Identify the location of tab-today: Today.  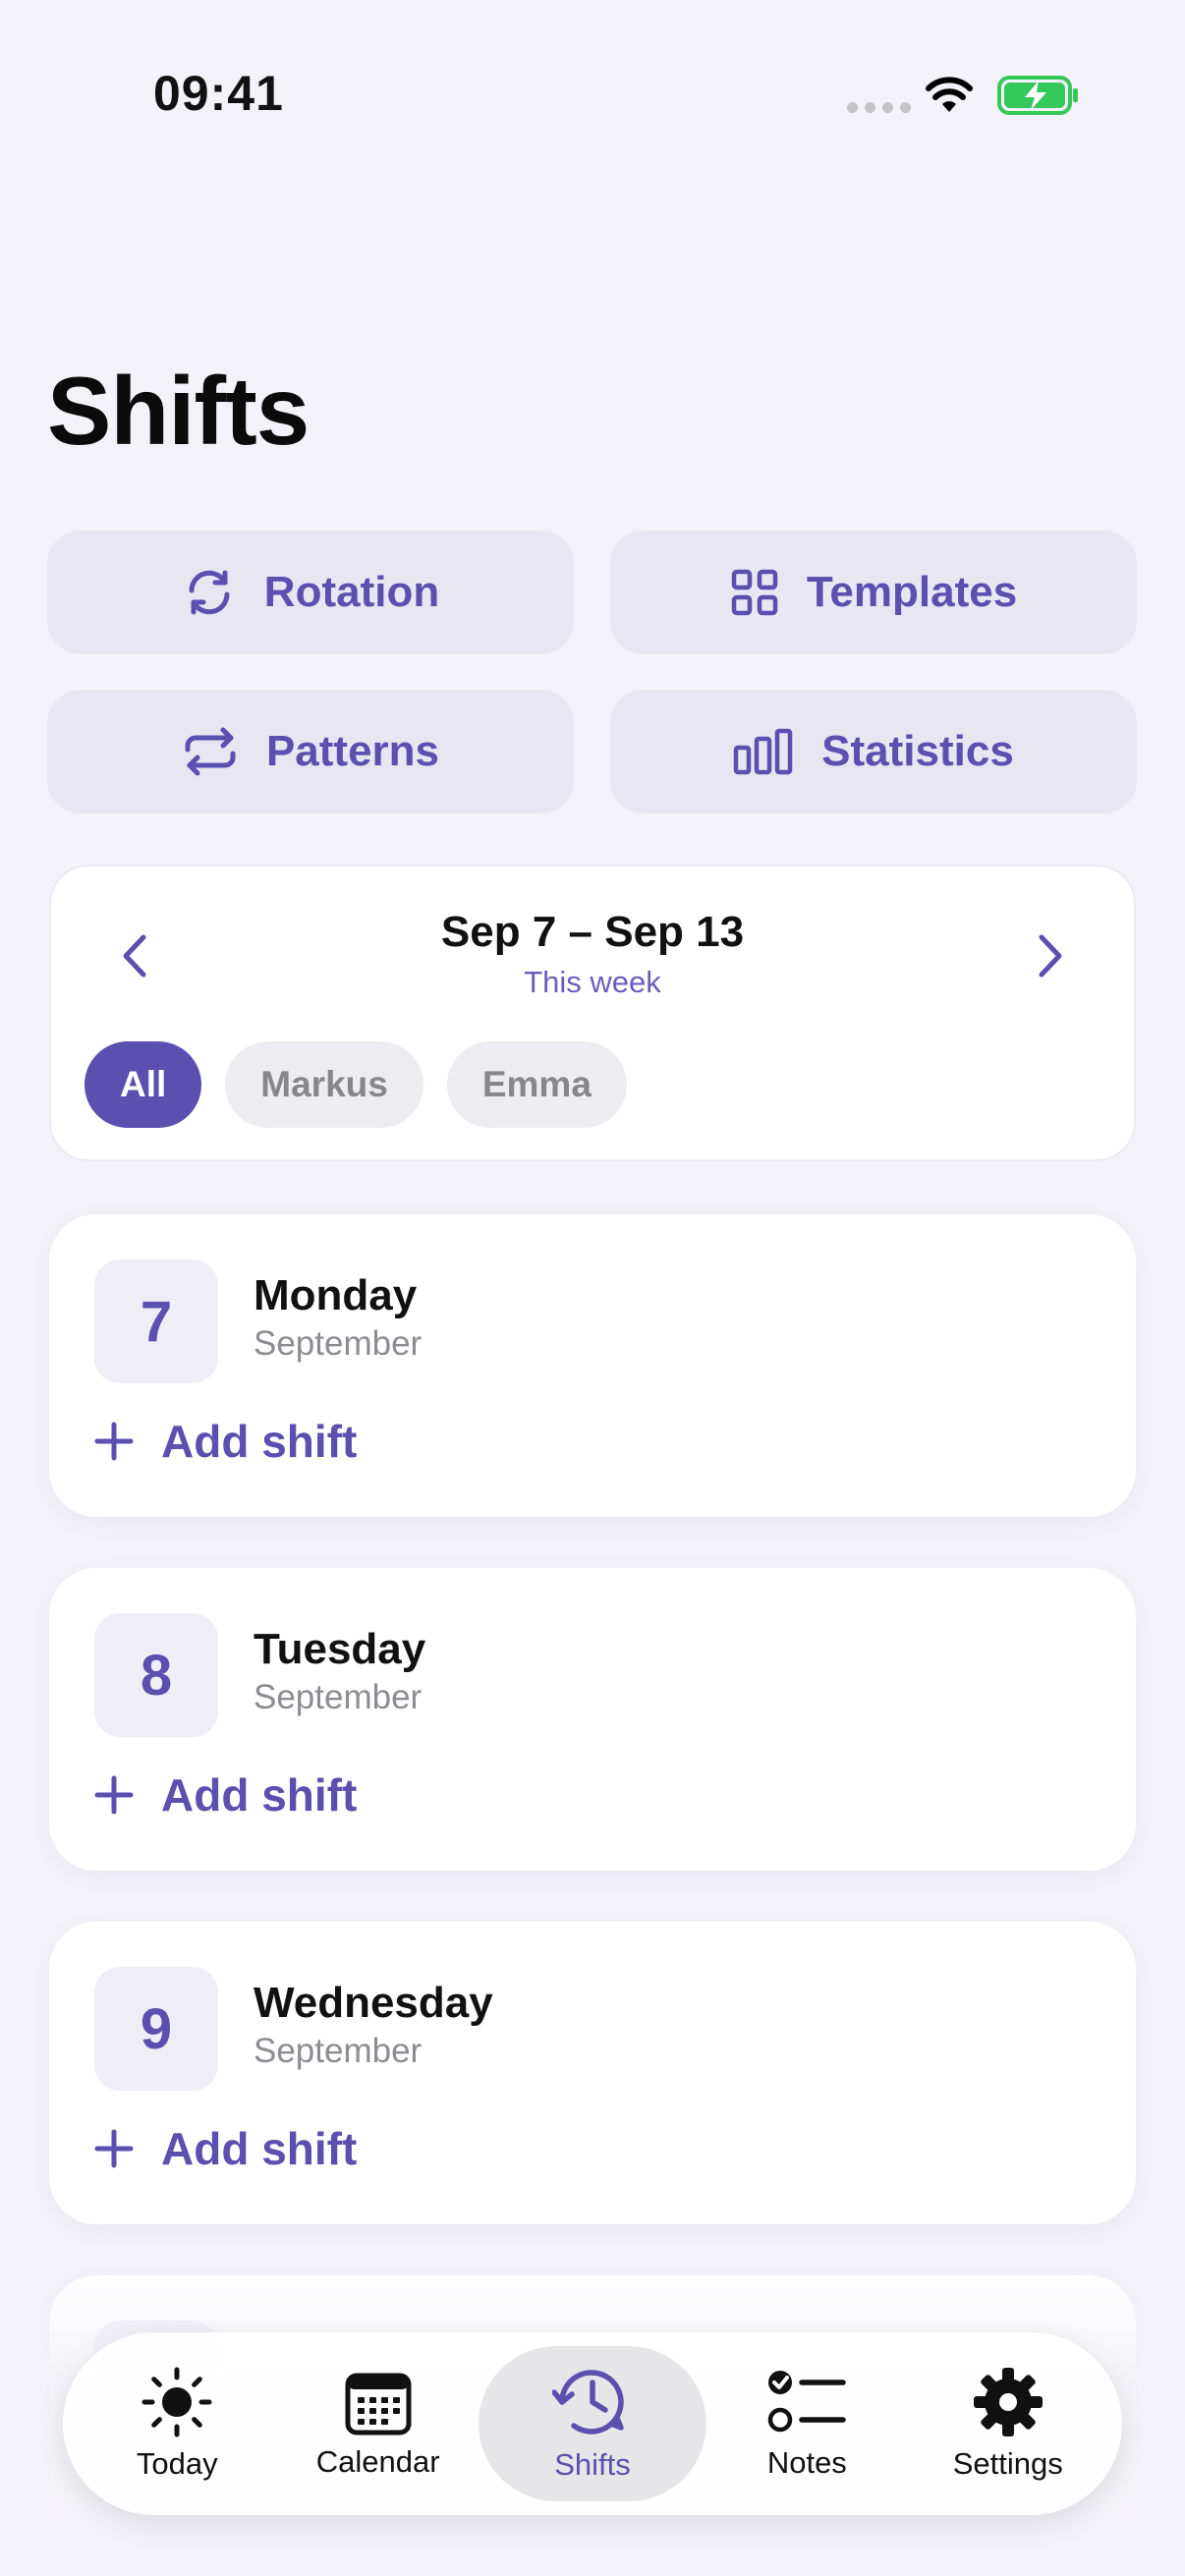
(177, 2423).